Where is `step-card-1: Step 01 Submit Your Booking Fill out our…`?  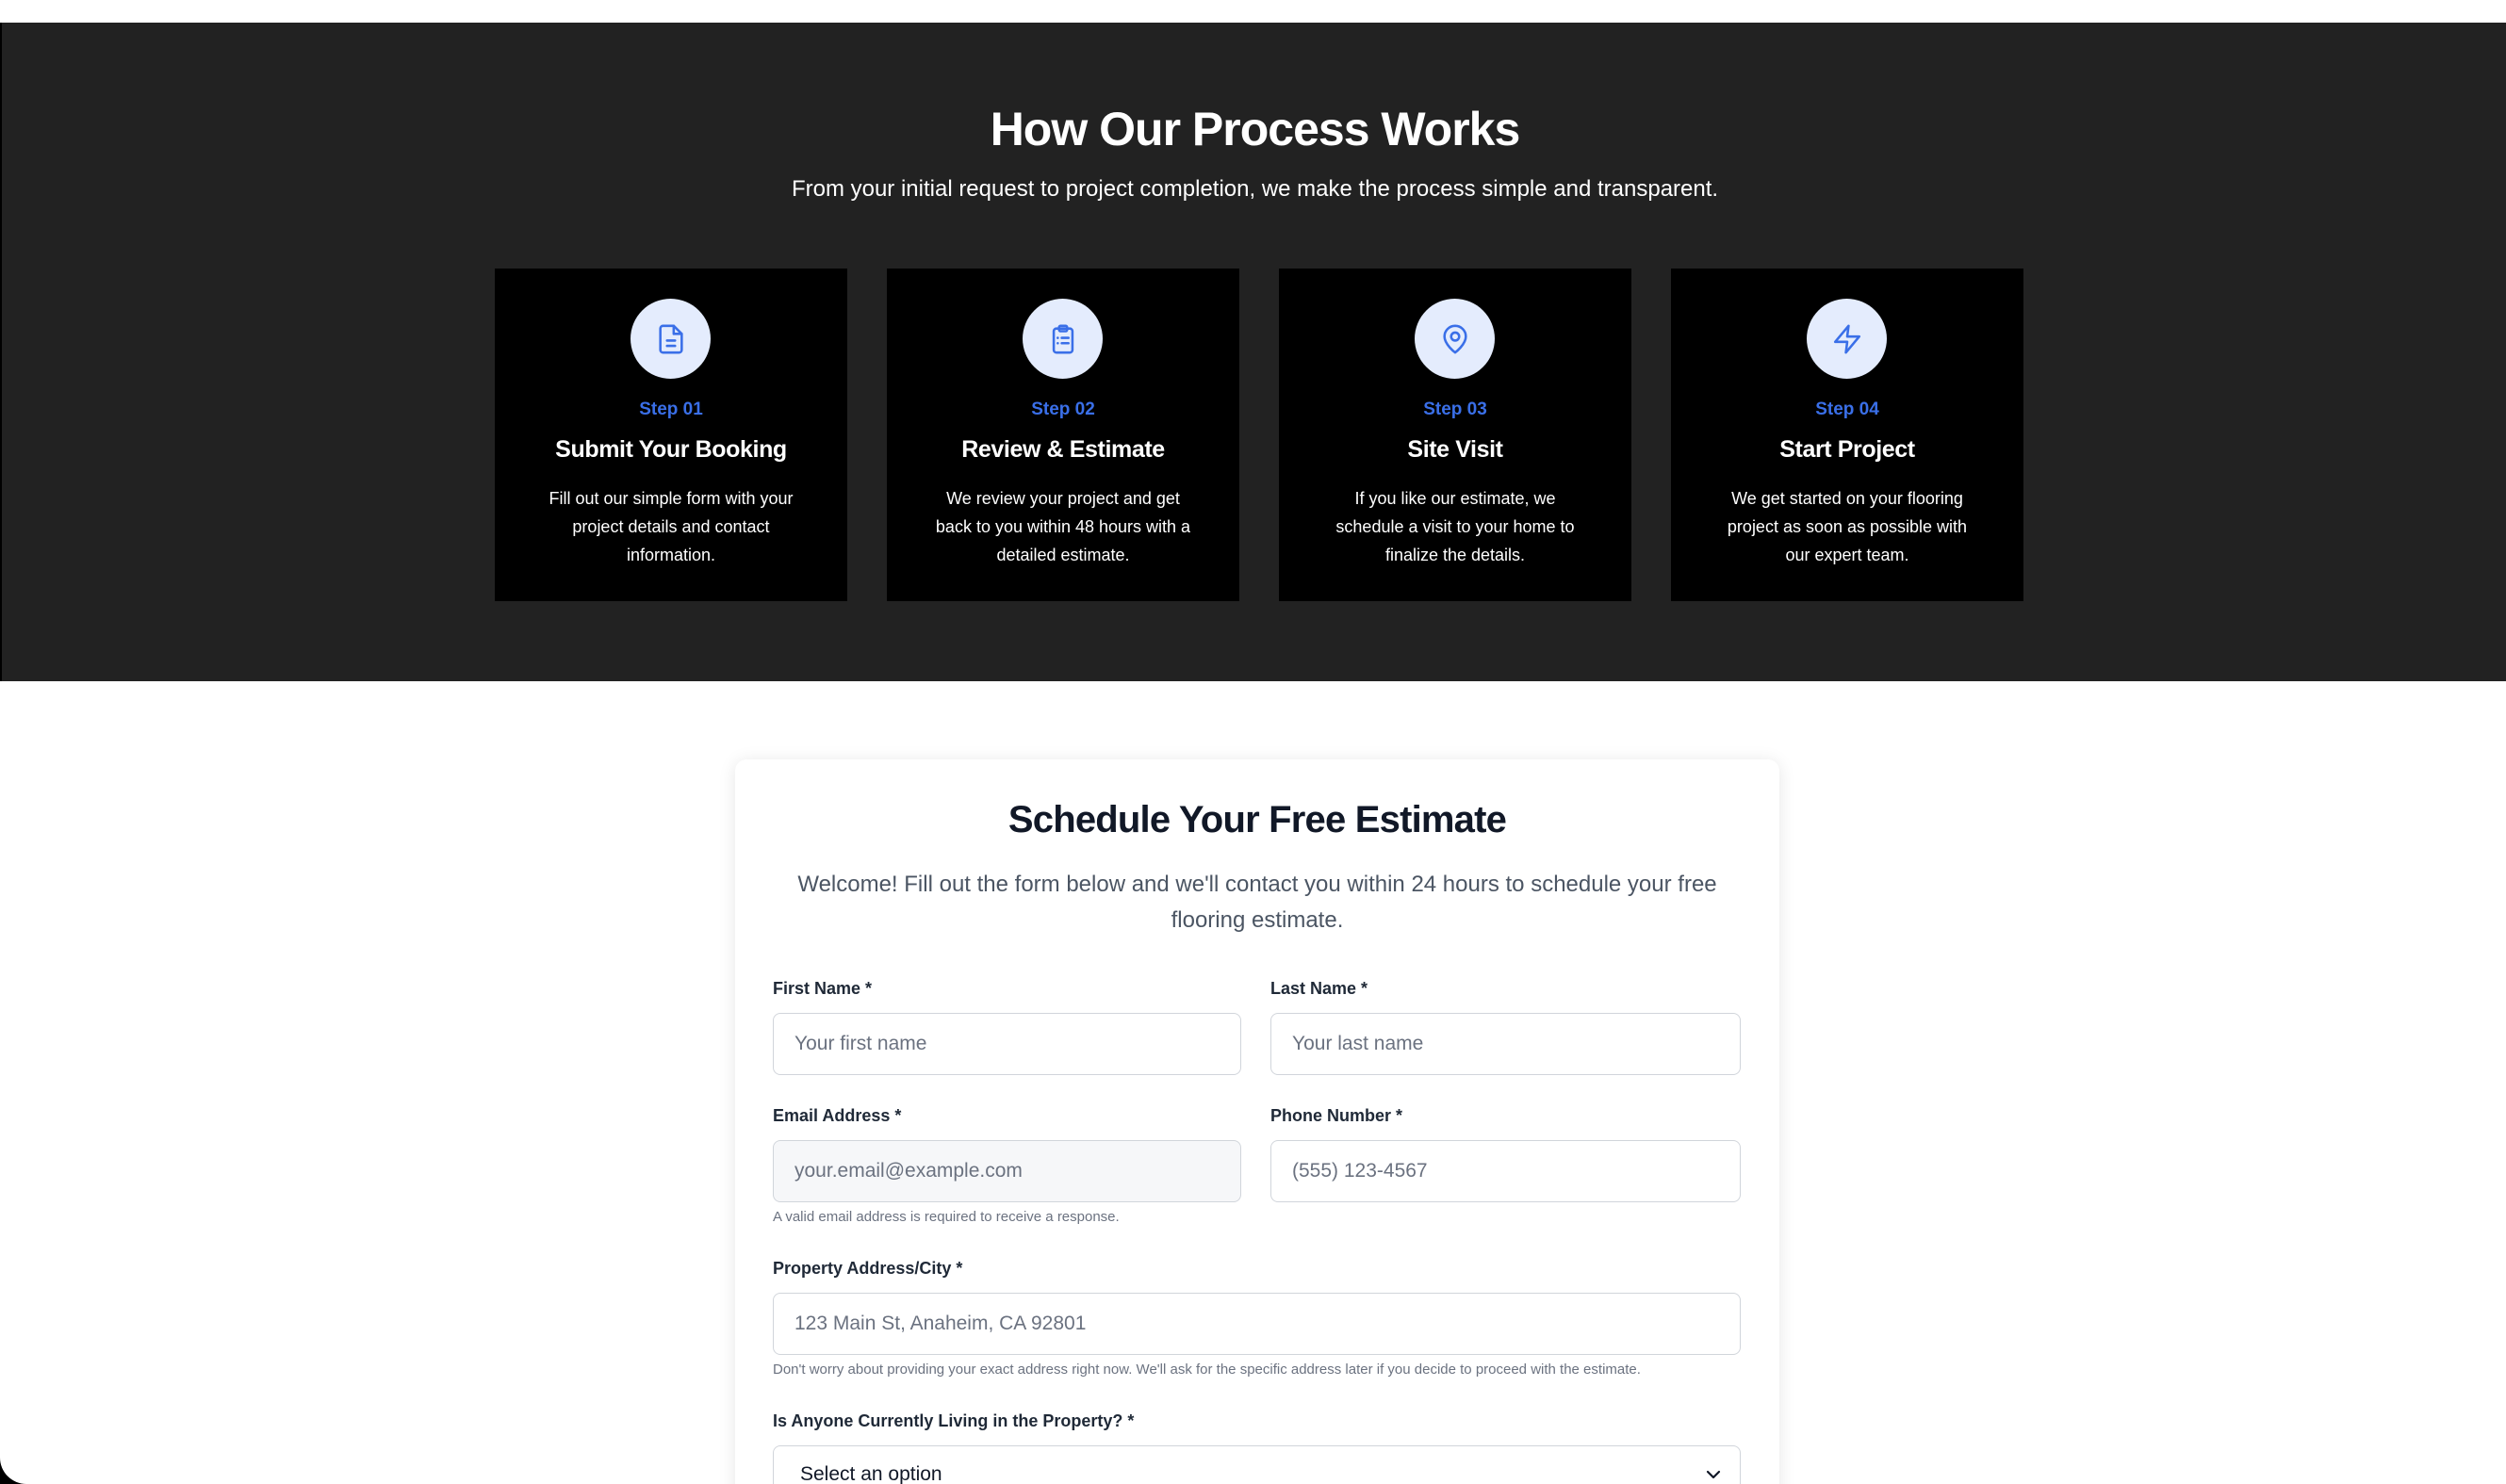
step-card-1: Step 01 Submit Your Booking Fill out our… is located at coordinates (671, 435).